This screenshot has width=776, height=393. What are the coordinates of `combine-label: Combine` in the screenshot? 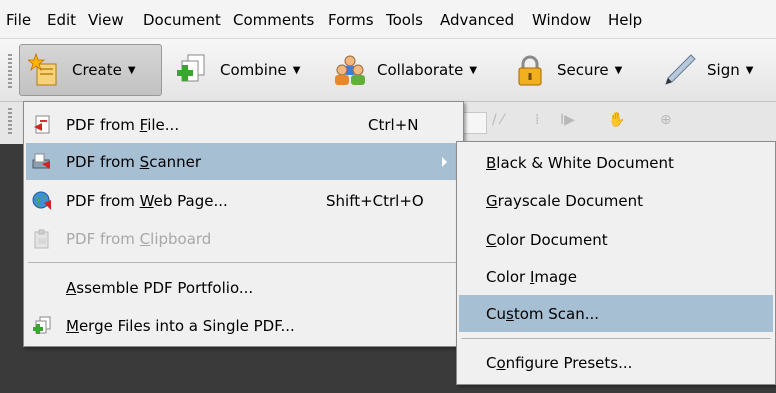 It's located at (253, 70).